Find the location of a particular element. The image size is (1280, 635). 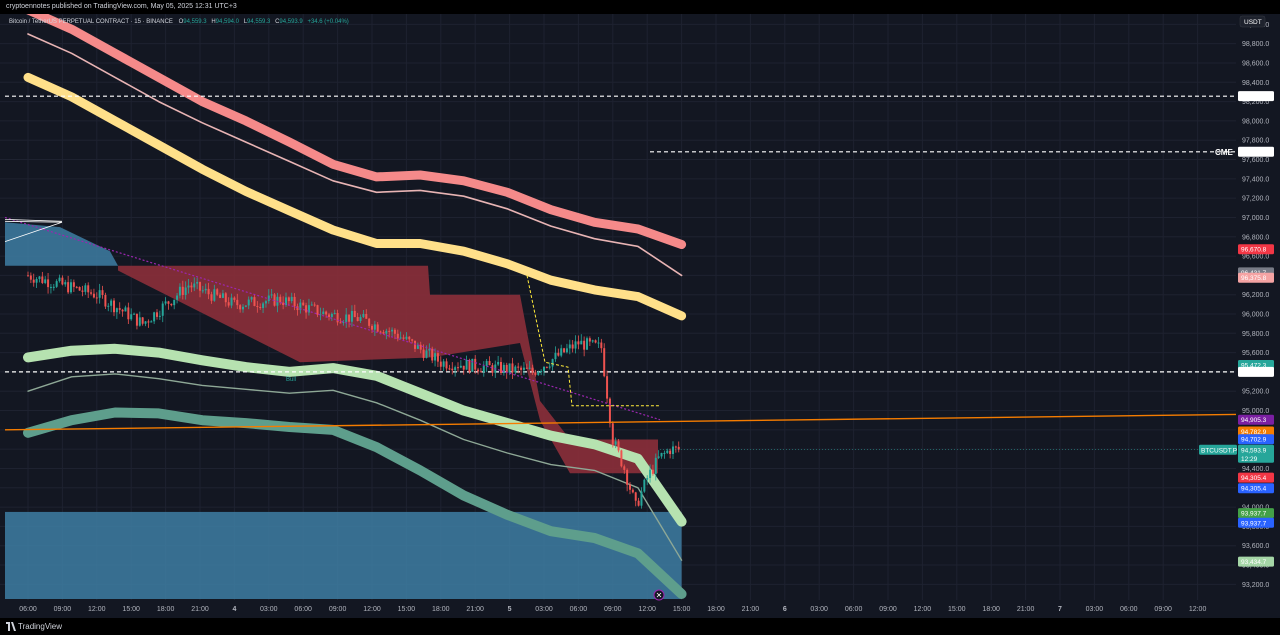

legend-low: 94,559.3 is located at coordinates (259, 22).